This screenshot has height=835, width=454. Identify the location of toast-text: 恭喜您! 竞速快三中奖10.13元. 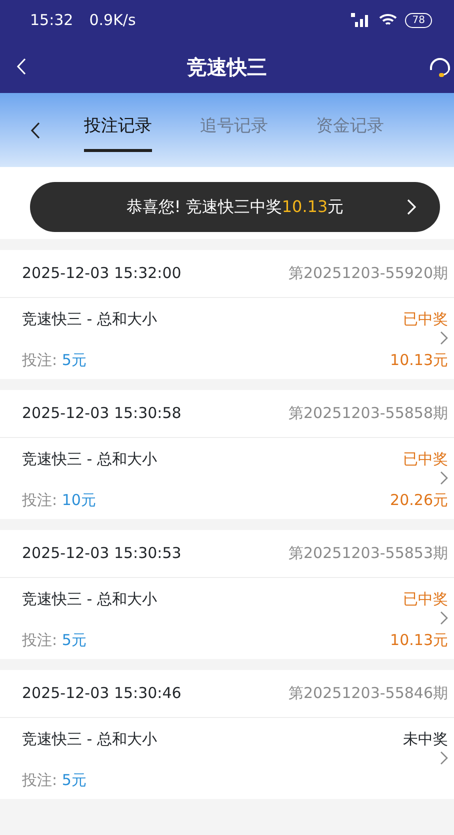
(235, 207).